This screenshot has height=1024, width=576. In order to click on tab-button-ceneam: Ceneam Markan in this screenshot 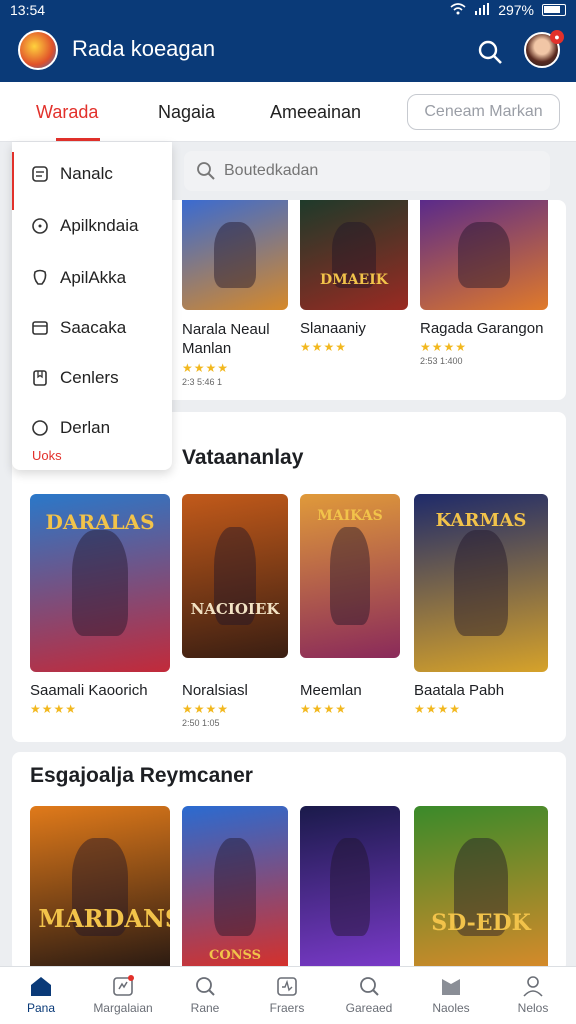, I will do `click(483, 112)`.